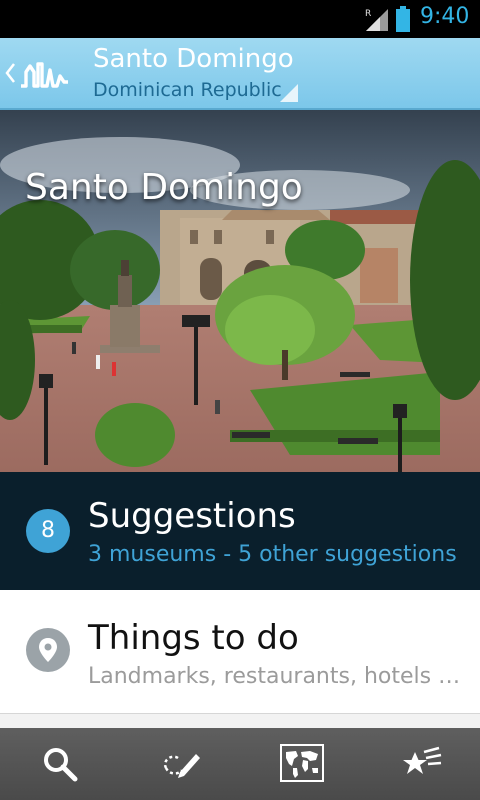 The height and width of the screenshot is (800, 480). Describe the element at coordinates (187, 90) in the screenshot. I see `header-subtitle: Dominican Republic` at that location.